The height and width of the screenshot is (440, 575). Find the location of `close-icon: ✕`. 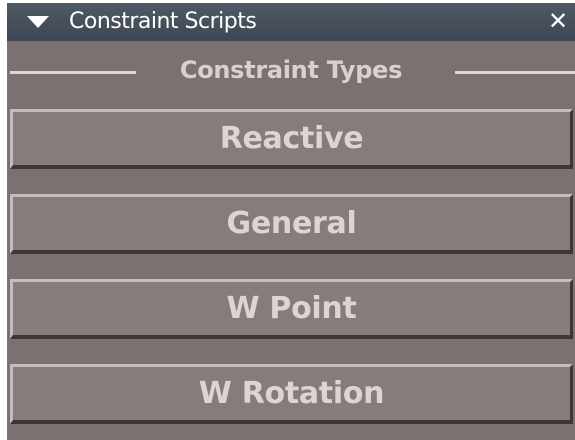

close-icon: ✕ is located at coordinates (558, 21).